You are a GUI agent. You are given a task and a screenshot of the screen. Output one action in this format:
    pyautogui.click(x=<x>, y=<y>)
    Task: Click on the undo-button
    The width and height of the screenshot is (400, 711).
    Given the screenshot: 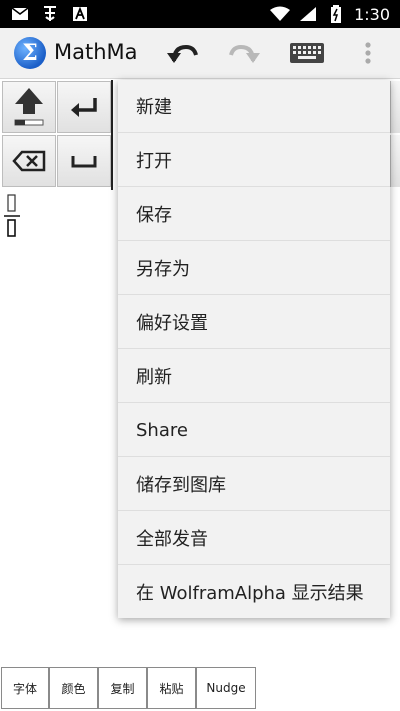 What is the action you would take?
    pyautogui.click(x=183, y=53)
    